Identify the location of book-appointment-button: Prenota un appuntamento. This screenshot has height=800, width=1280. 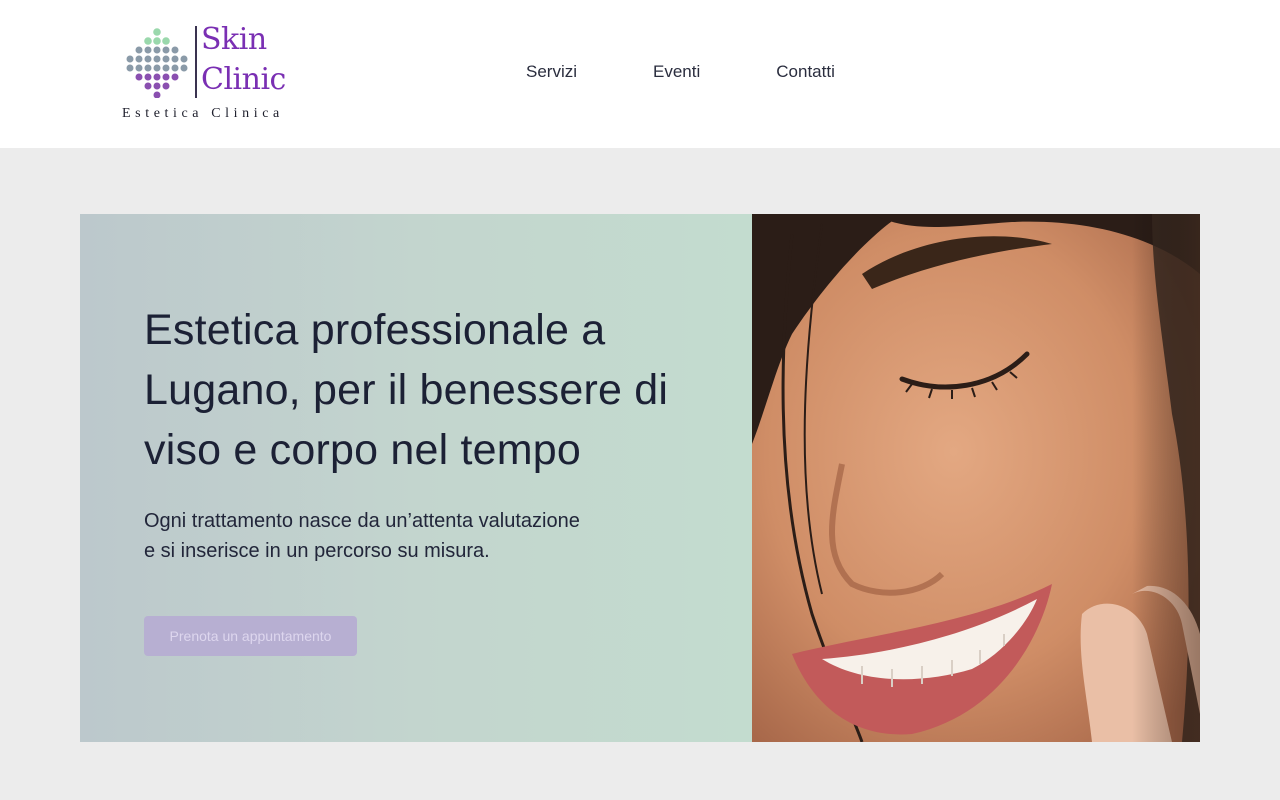
(250, 636).